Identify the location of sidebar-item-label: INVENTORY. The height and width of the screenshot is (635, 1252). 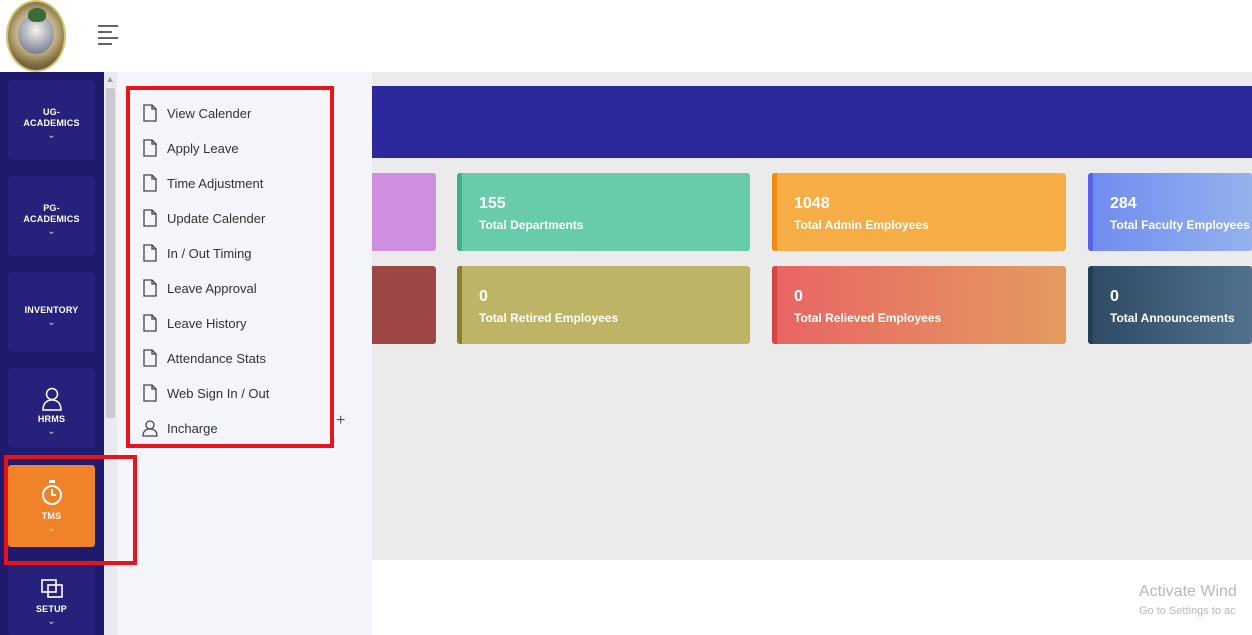
(51, 310).